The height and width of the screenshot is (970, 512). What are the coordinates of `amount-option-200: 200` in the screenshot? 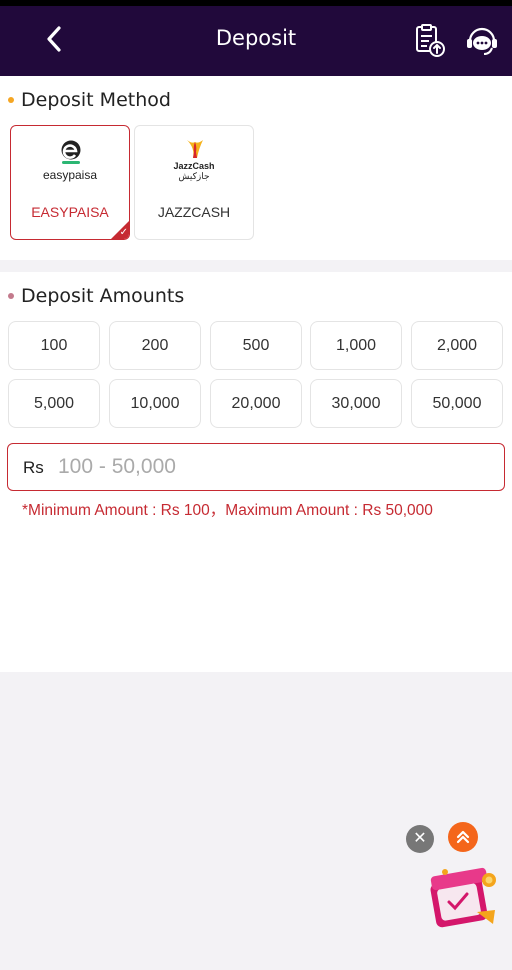 It's located at (155, 345).